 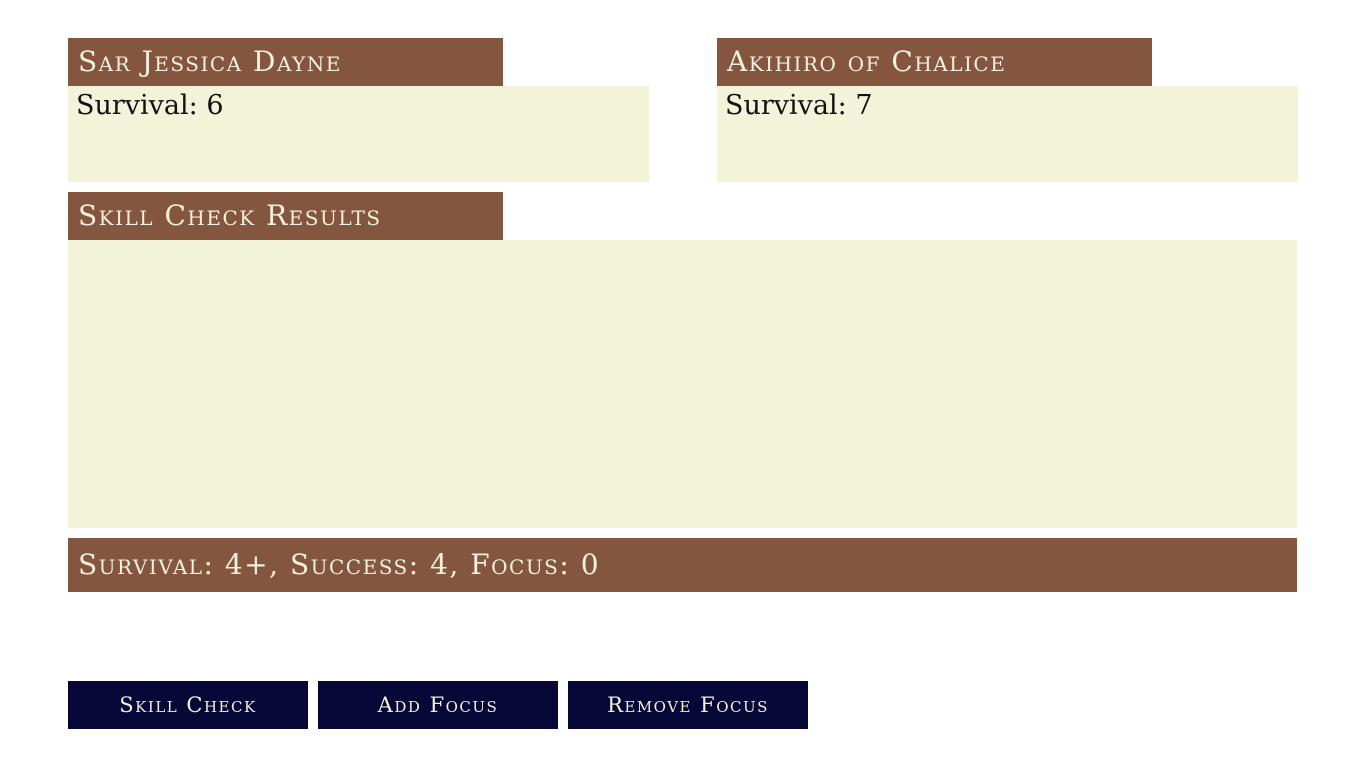 I want to click on character-2-name-header: Akihiro of Chalice, so click(x=934, y=62).